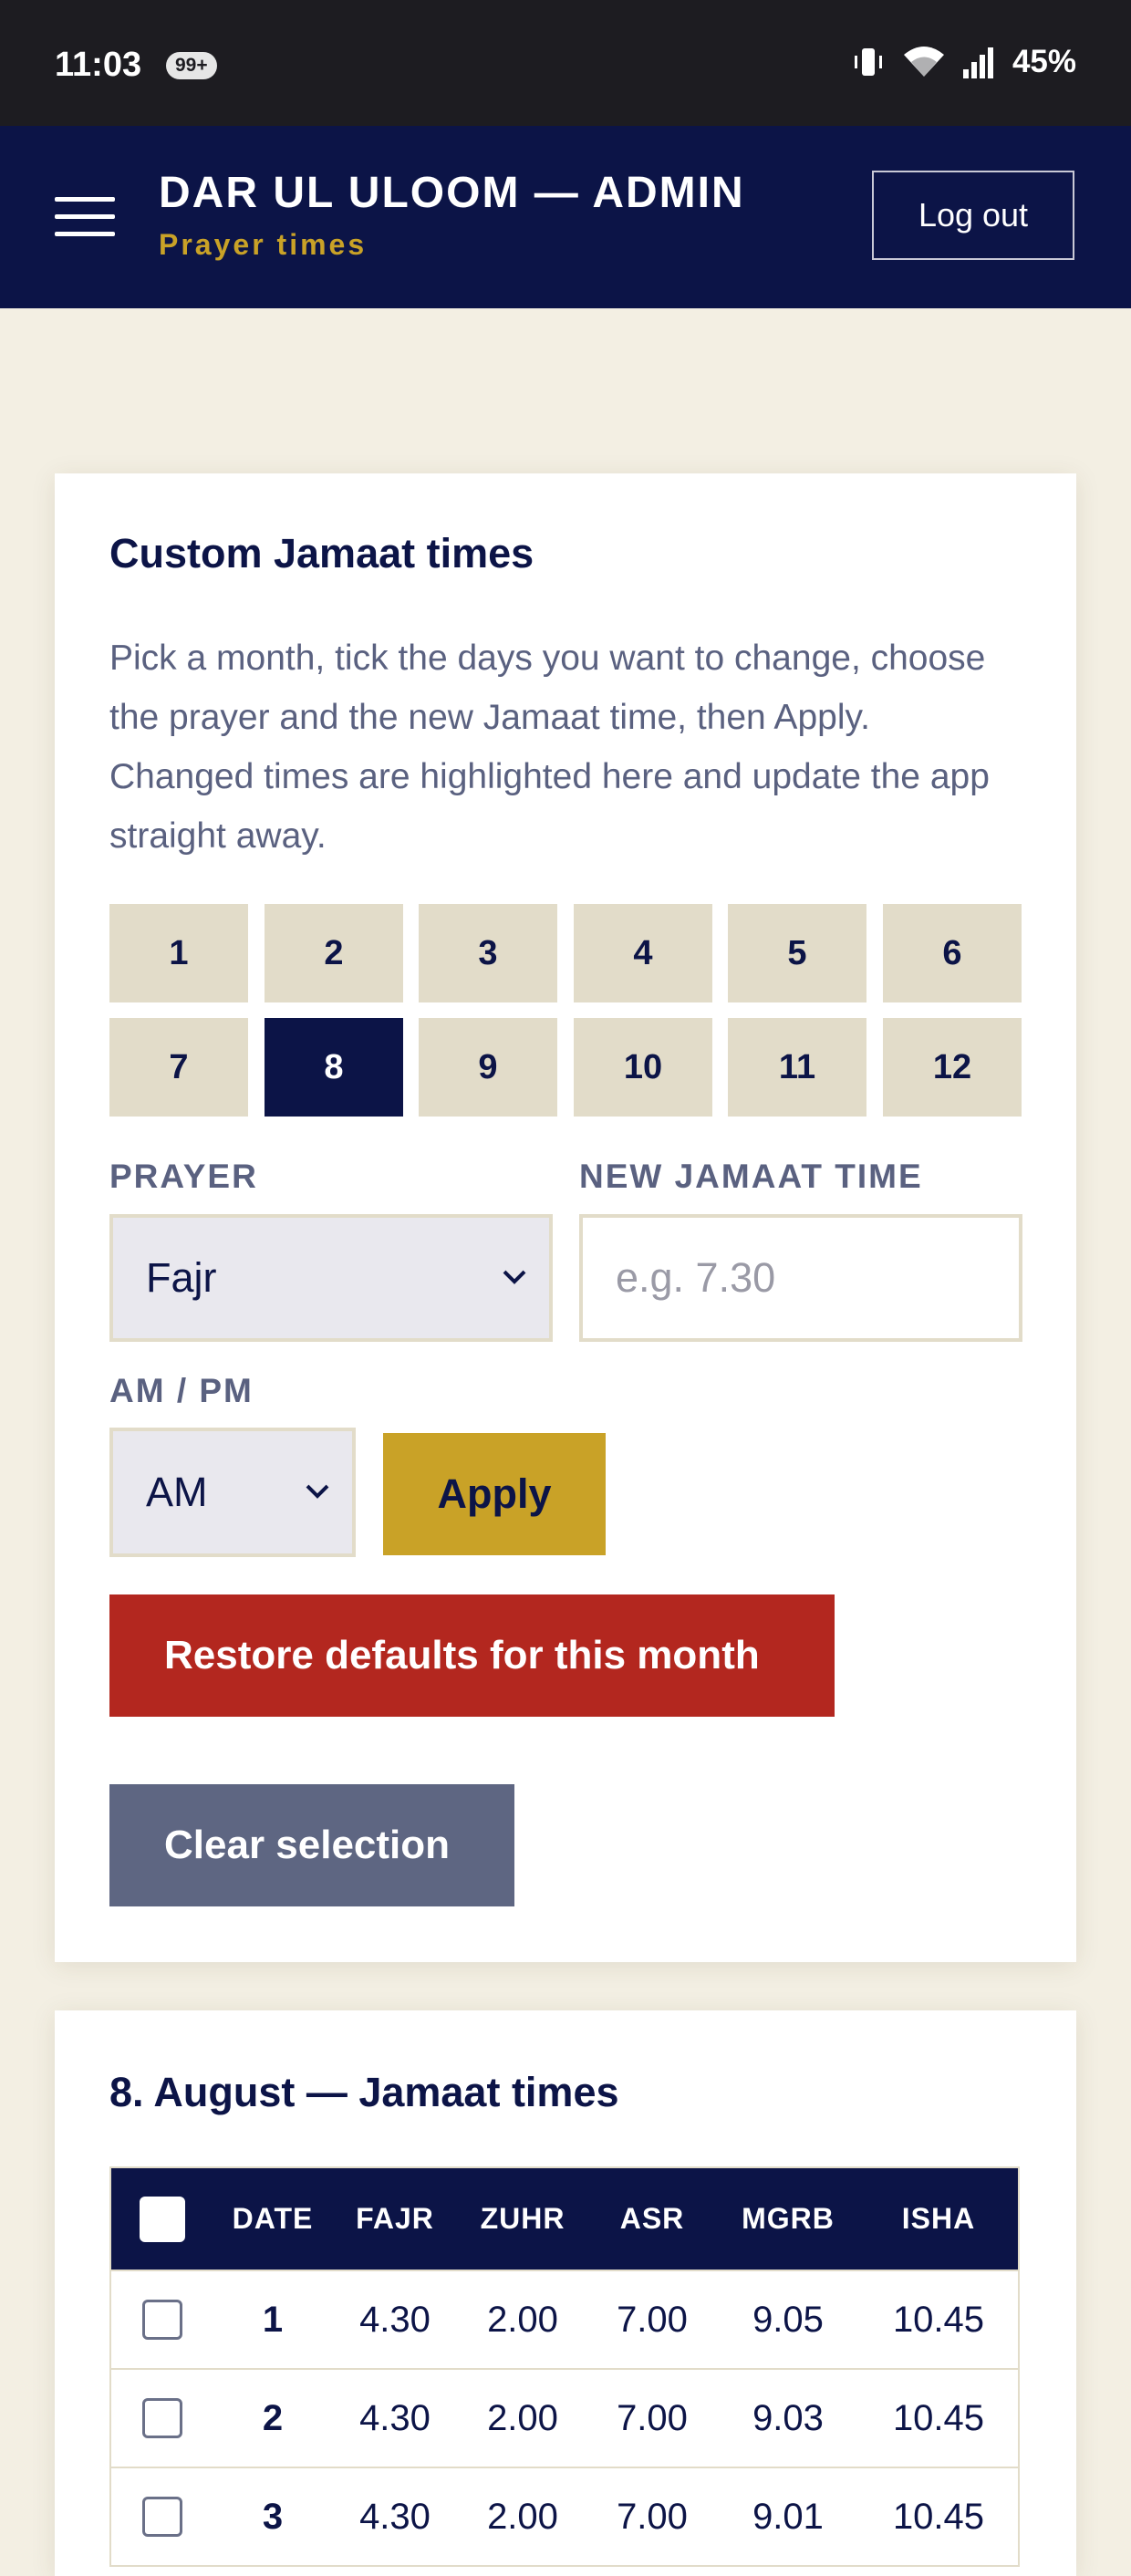  I want to click on table-header: DATE FAJR ZUHR ASR MGRB ISHA, so click(564, 2219).